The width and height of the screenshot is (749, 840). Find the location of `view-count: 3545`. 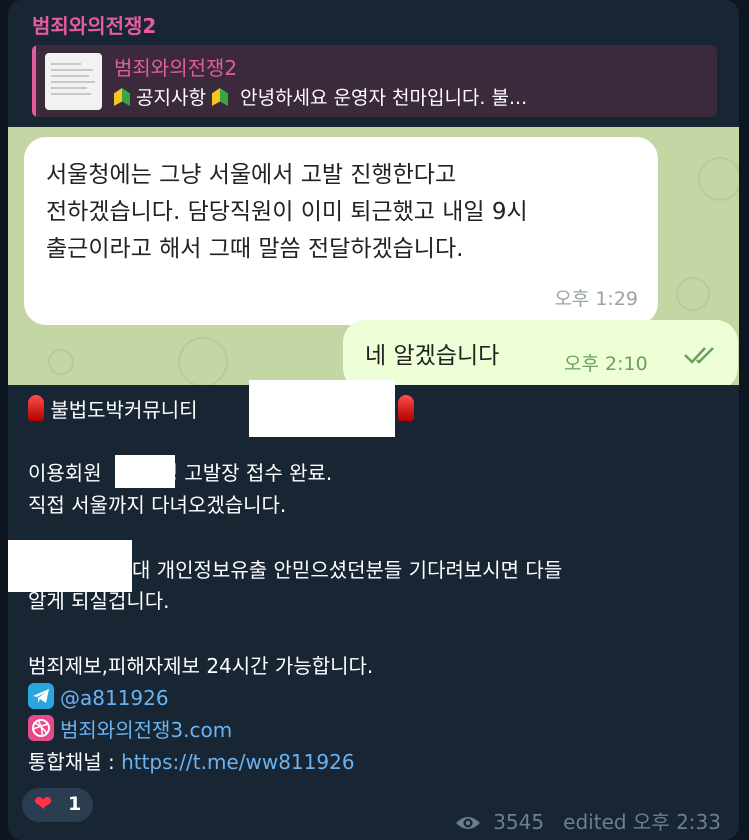

view-count: 3545 is located at coordinates (519, 822).